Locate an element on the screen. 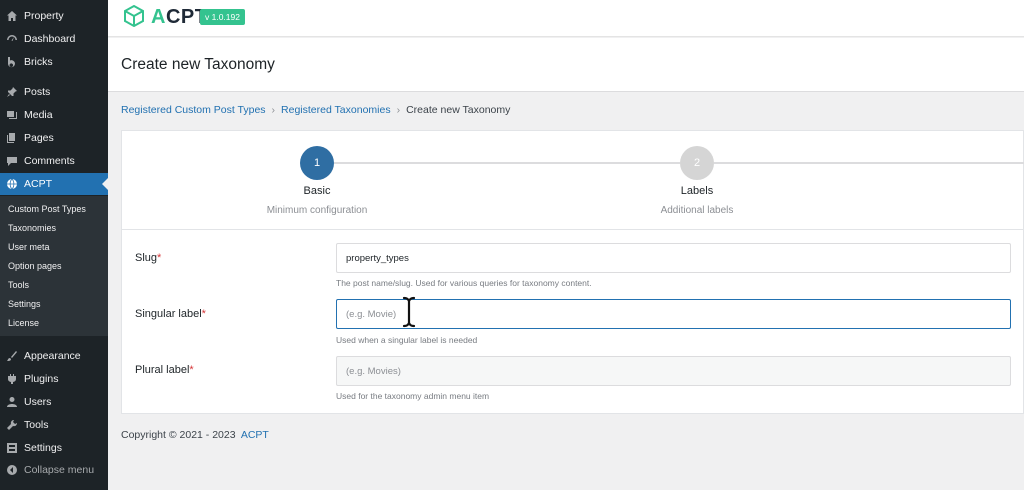  singular-label-text: Singular label is located at coordinates (168, 314).